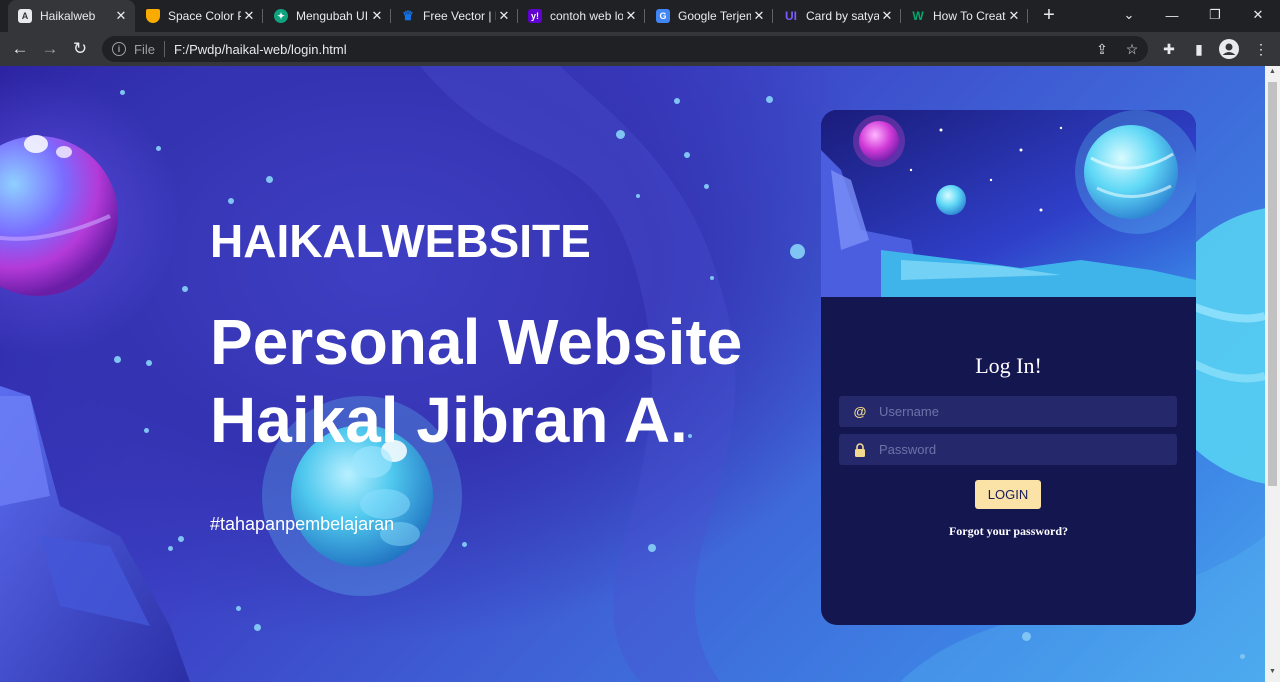 The image size is (1280, 682). Describe the element at coordinates (281, 16) in the screenshot. I see `chatgpt-icon: ✦` at that location.